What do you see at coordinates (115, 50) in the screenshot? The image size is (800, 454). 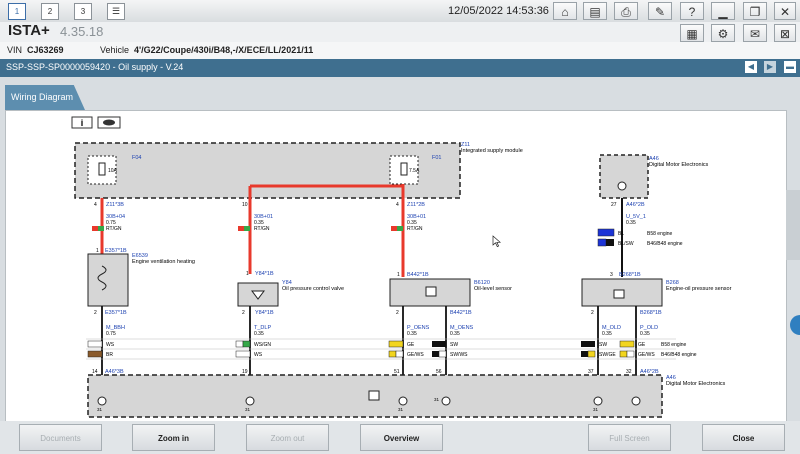 I see `vehicle-label: Vehicle` at bounding box center [115, 50].